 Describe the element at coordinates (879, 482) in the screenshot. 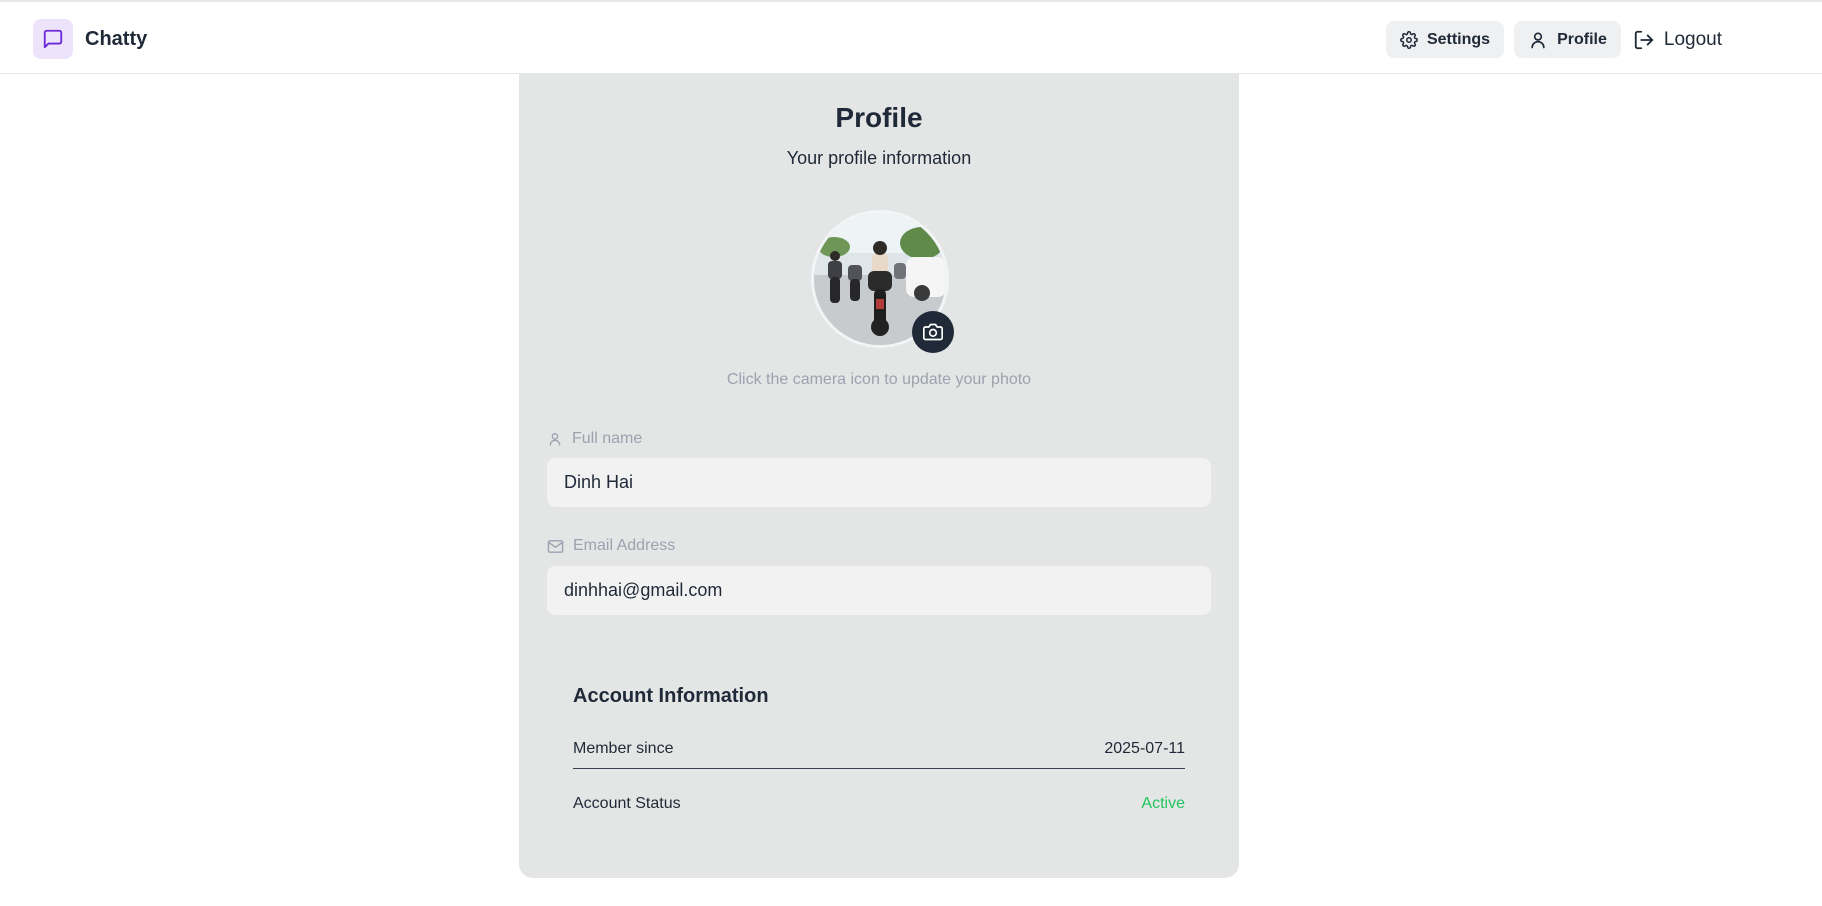

I see `full-name-field` at that location.